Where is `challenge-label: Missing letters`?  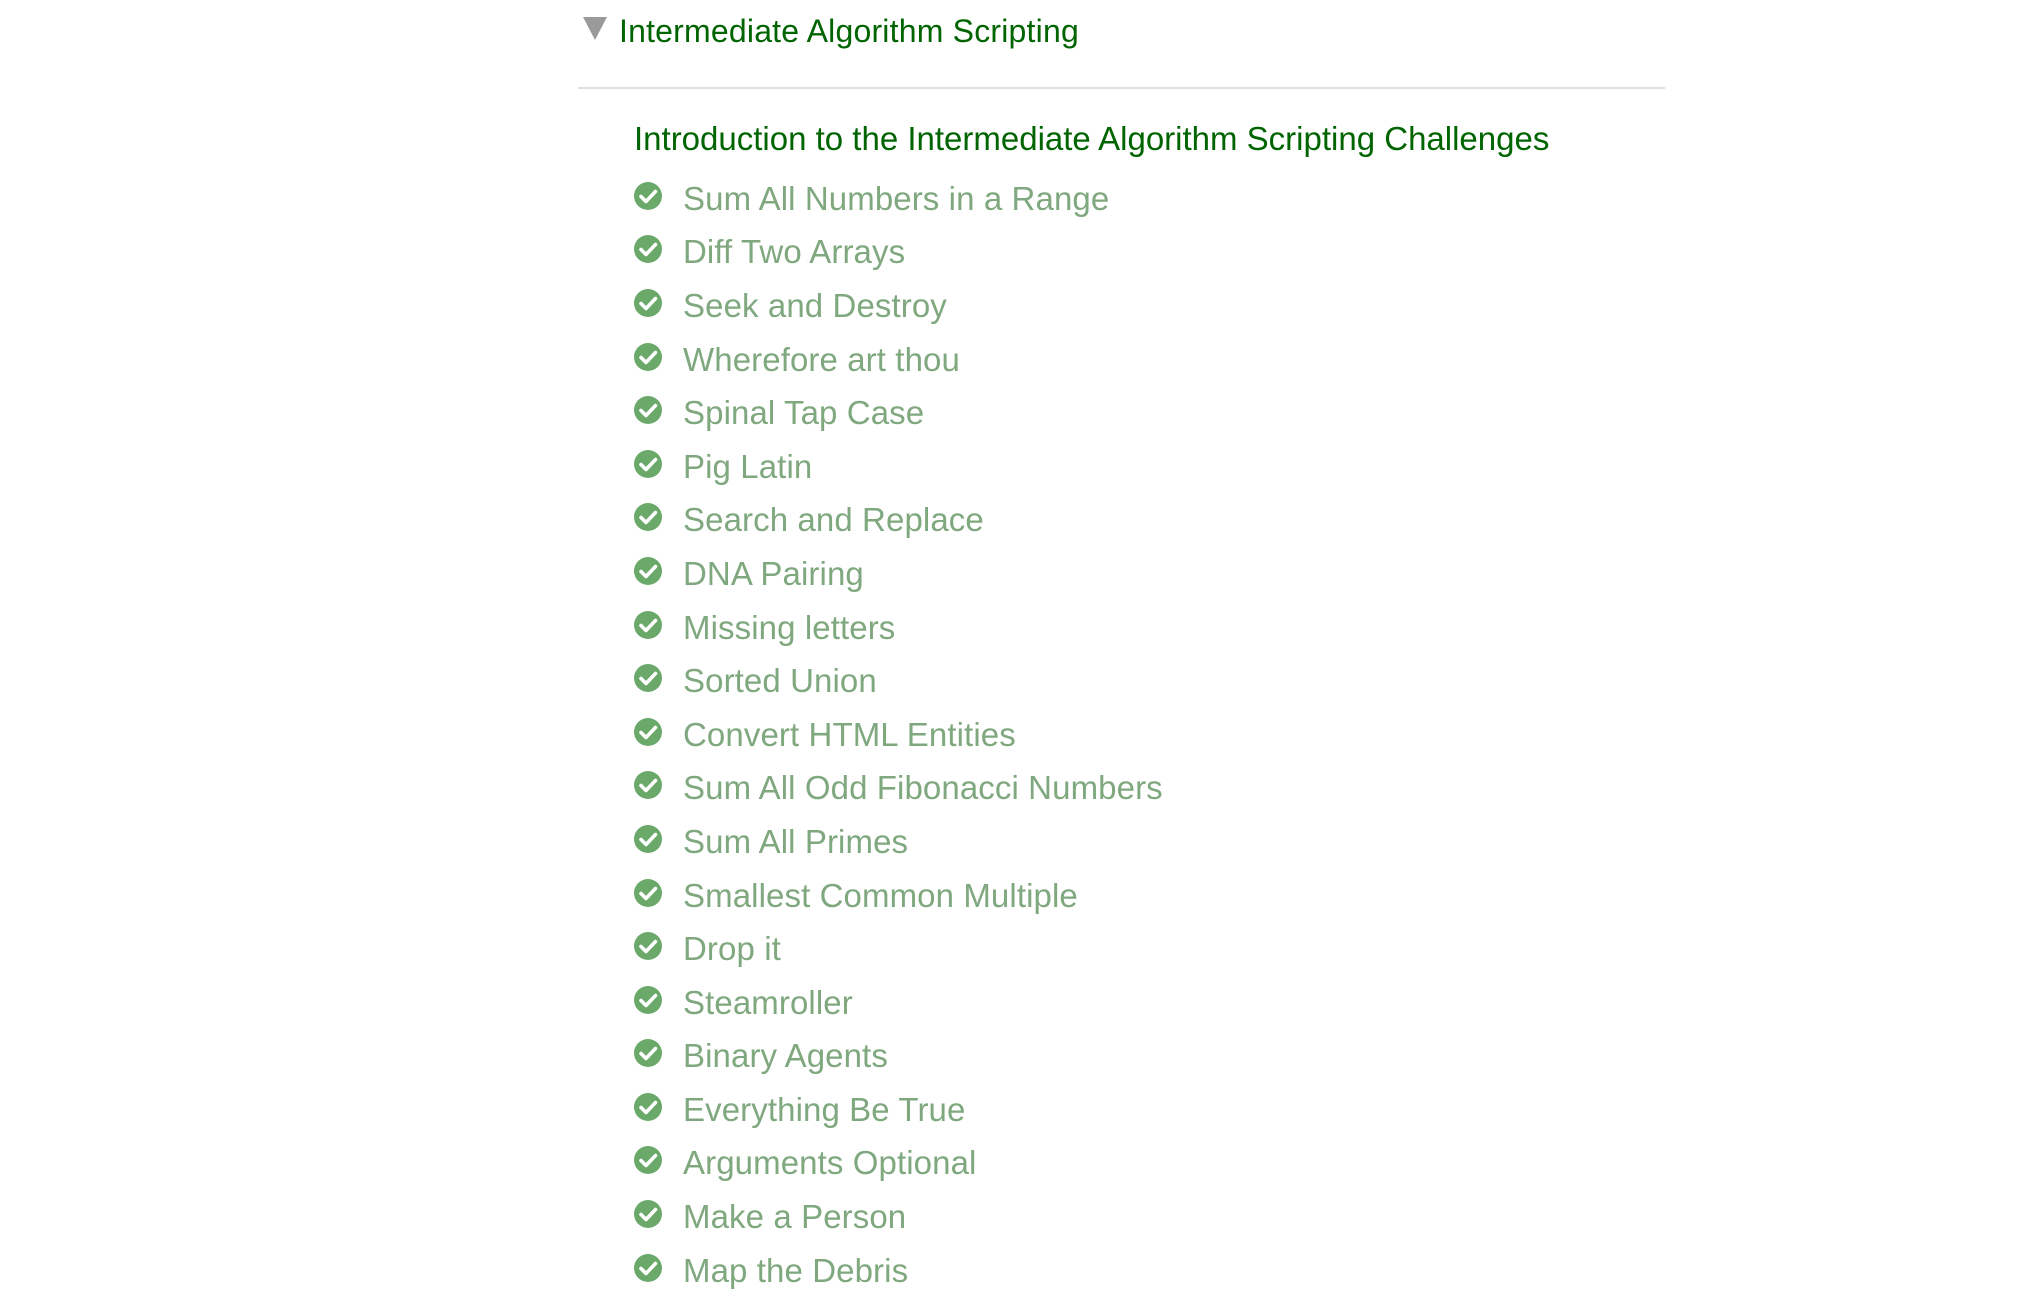 challenge-label: Missing letters is located at coordinates (789, 628).